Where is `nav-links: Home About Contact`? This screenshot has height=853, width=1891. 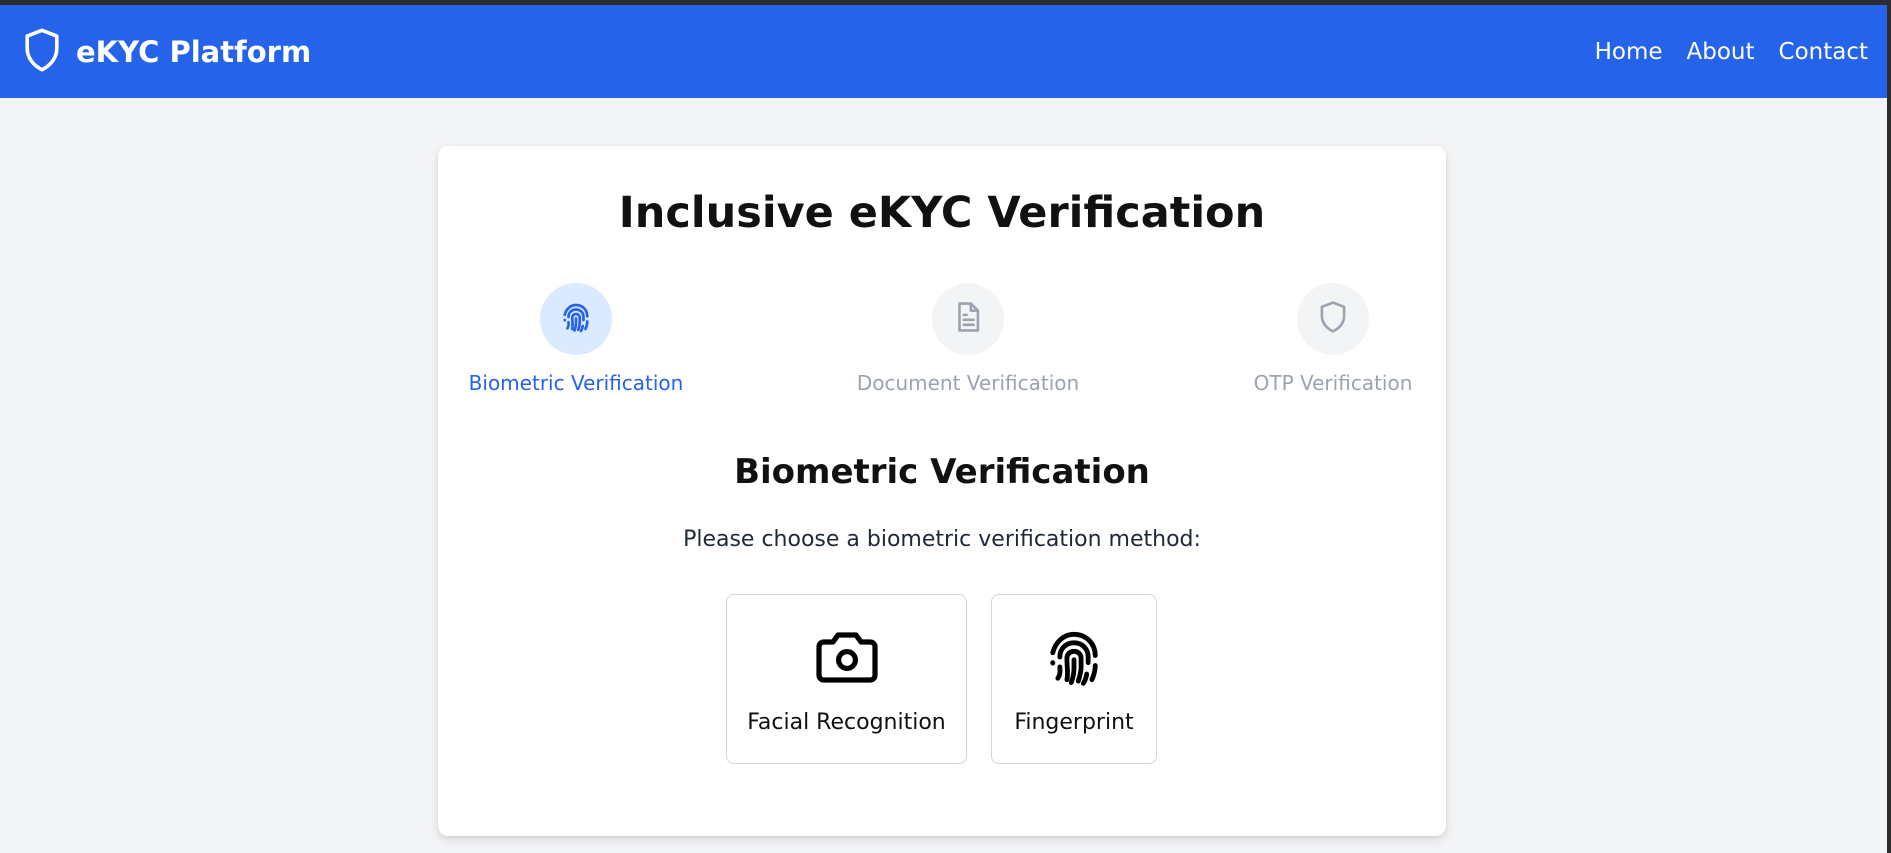
nav-links: Home About Contact is located at coordinates (1731, 52).